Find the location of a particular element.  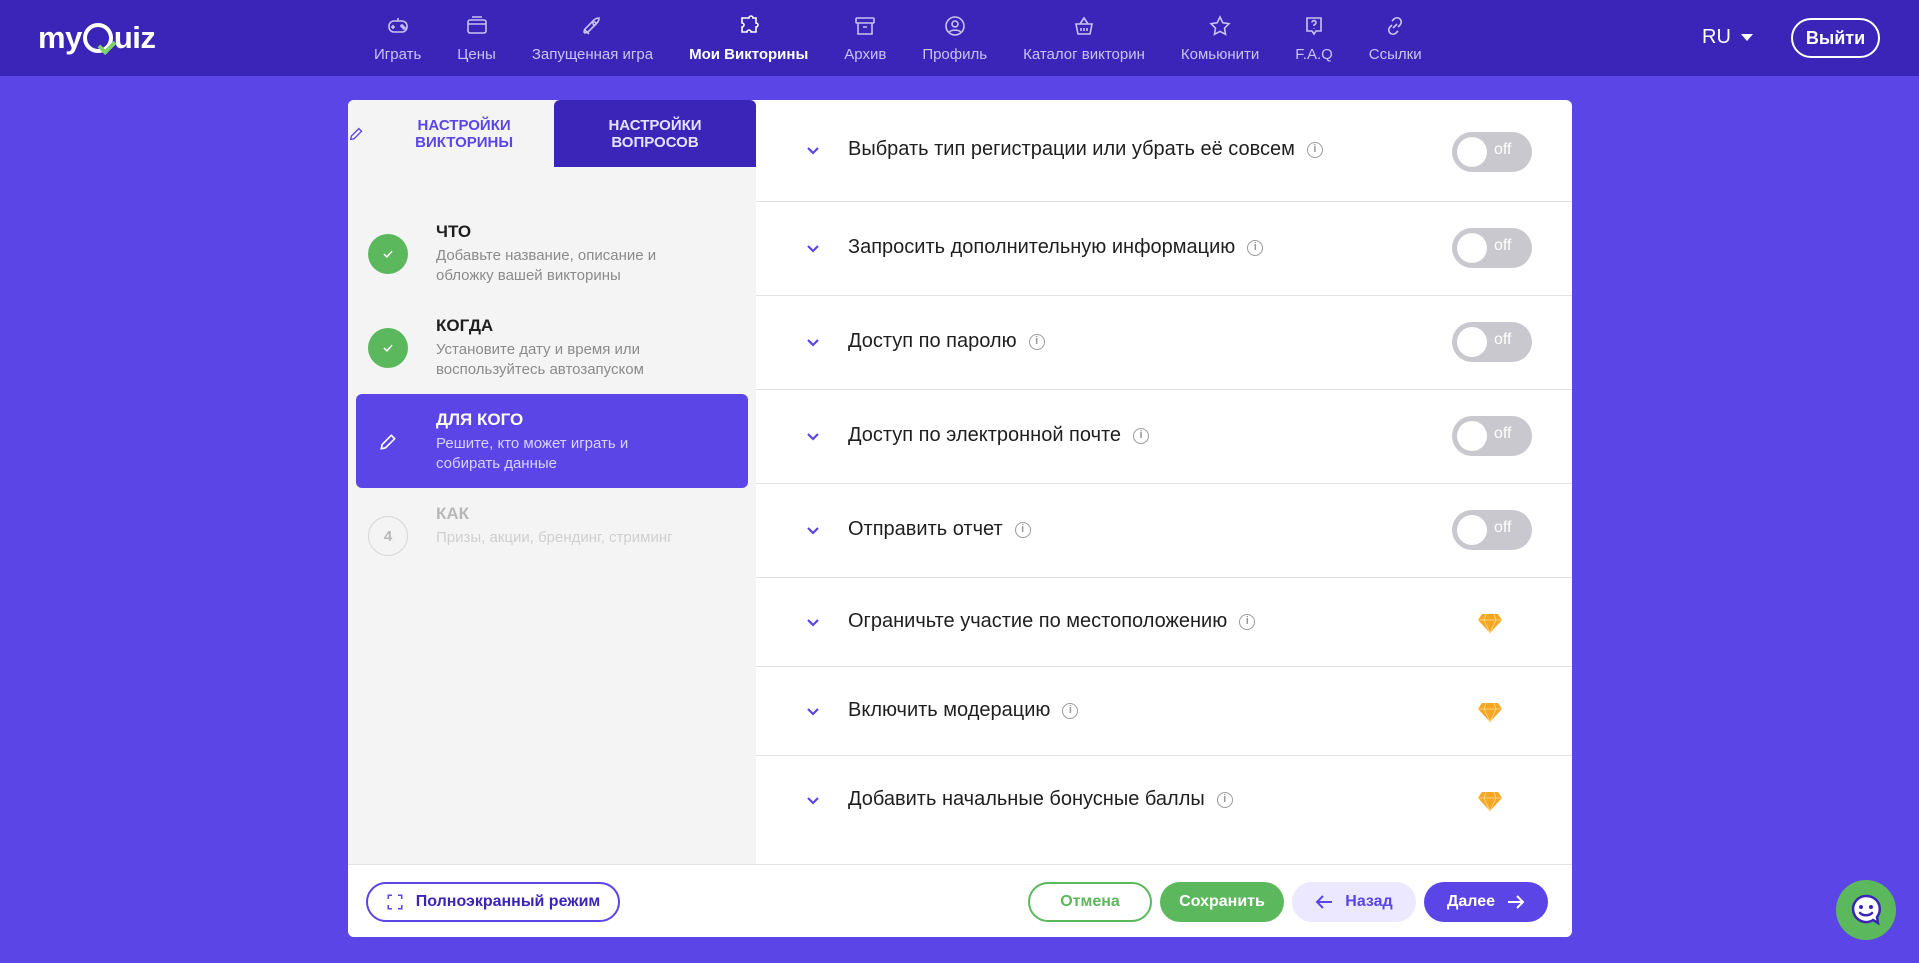

setting-title-row: Доступ по паролю i is located at coordinates (946, 341).